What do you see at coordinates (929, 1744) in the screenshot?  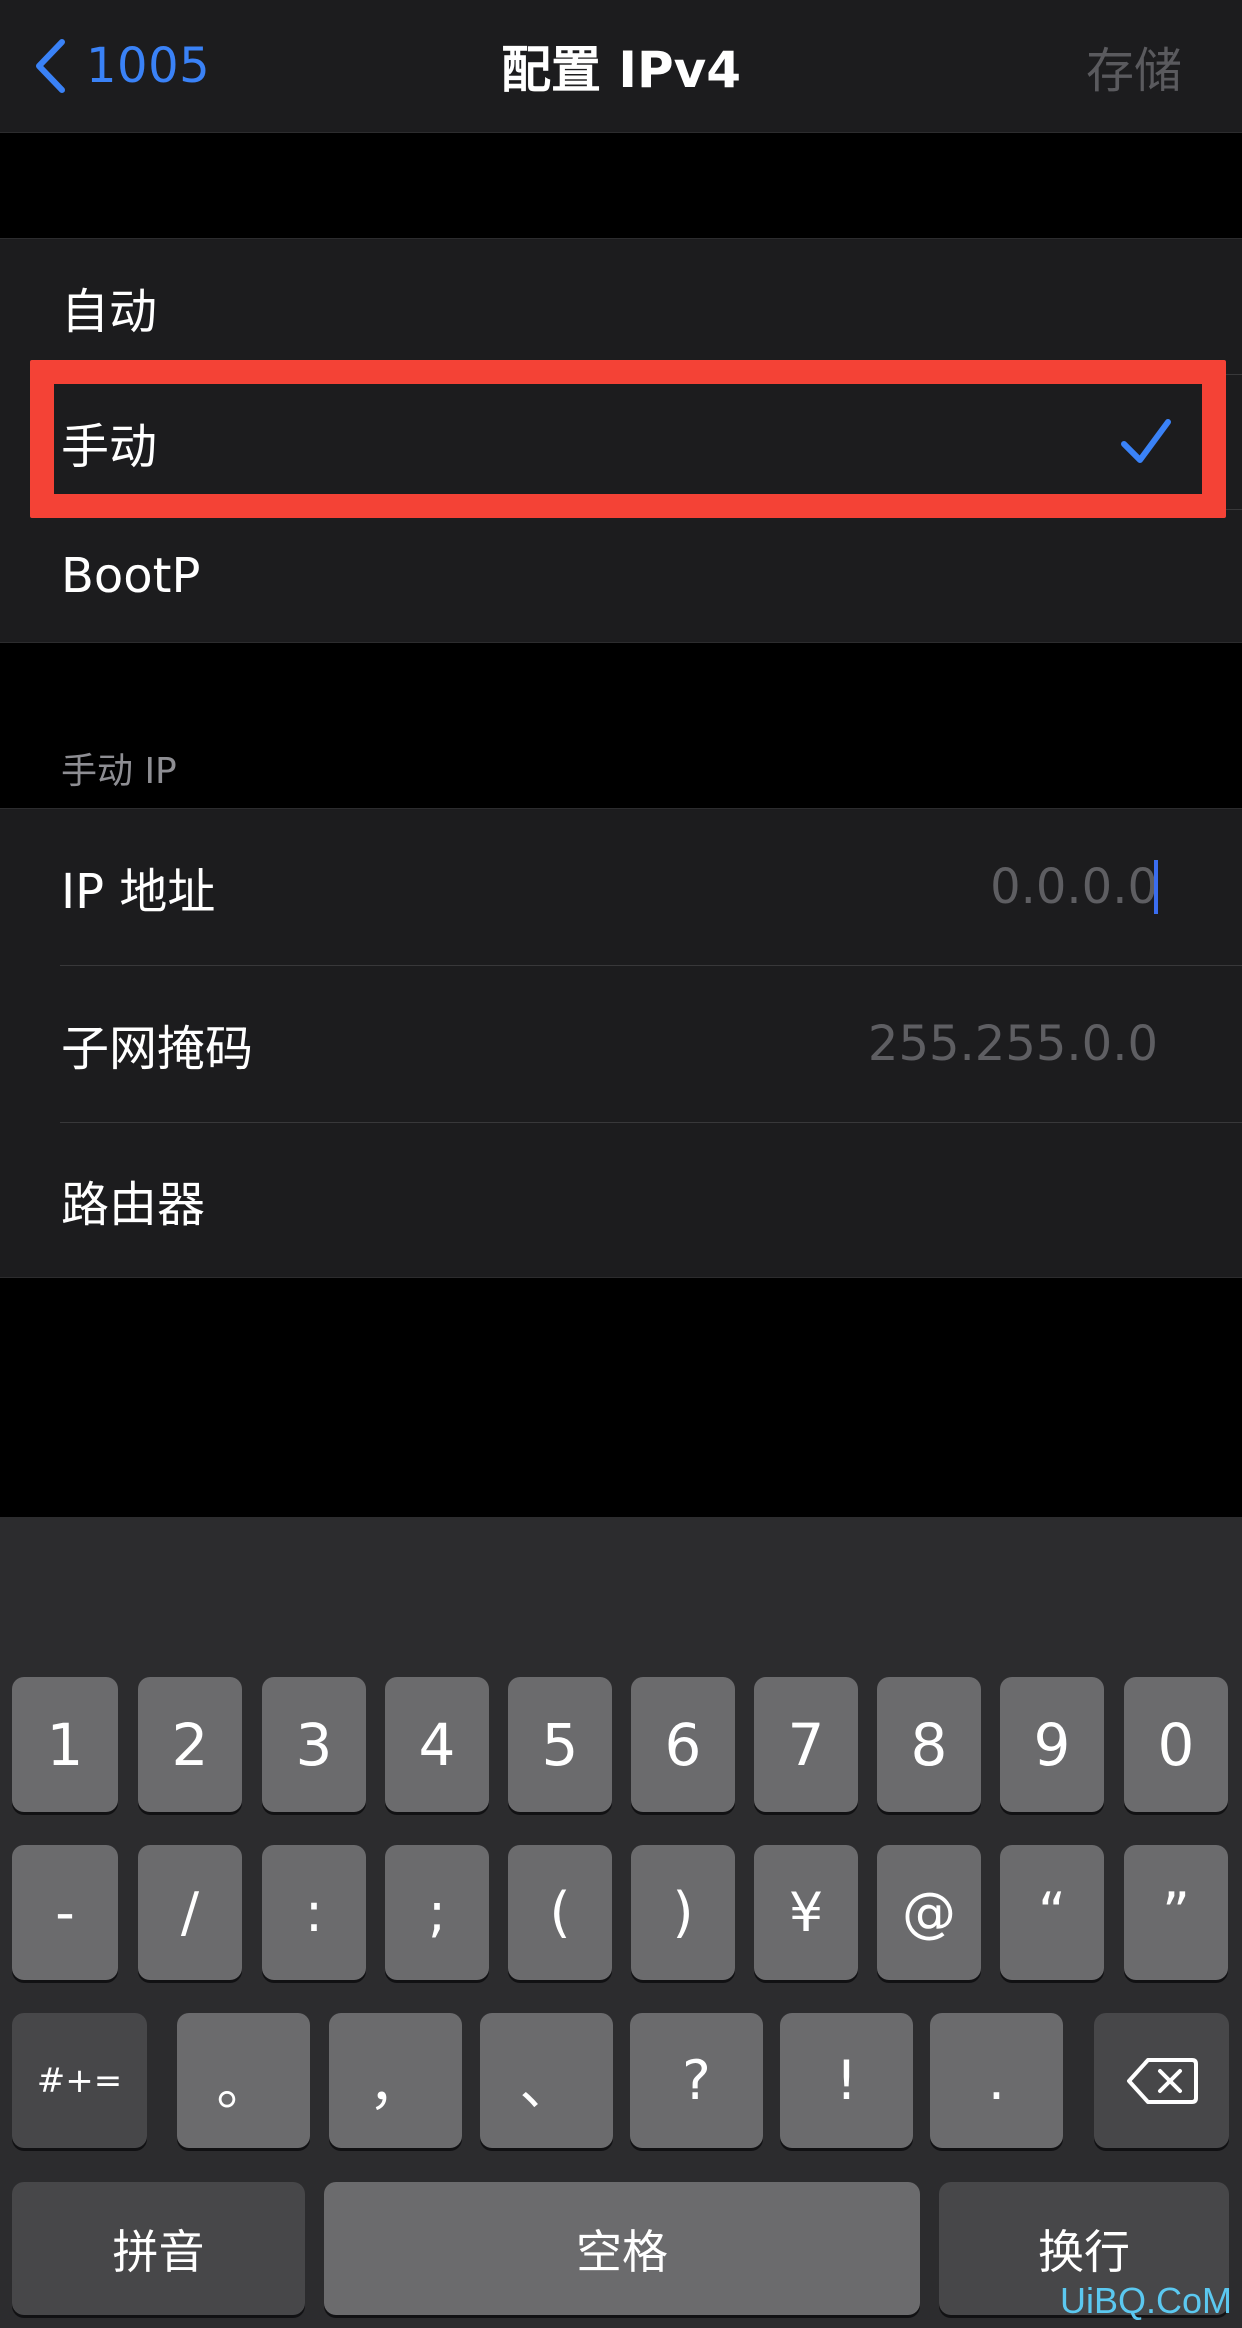 I see `key-8: 8` at bounding box center [929, 1744].